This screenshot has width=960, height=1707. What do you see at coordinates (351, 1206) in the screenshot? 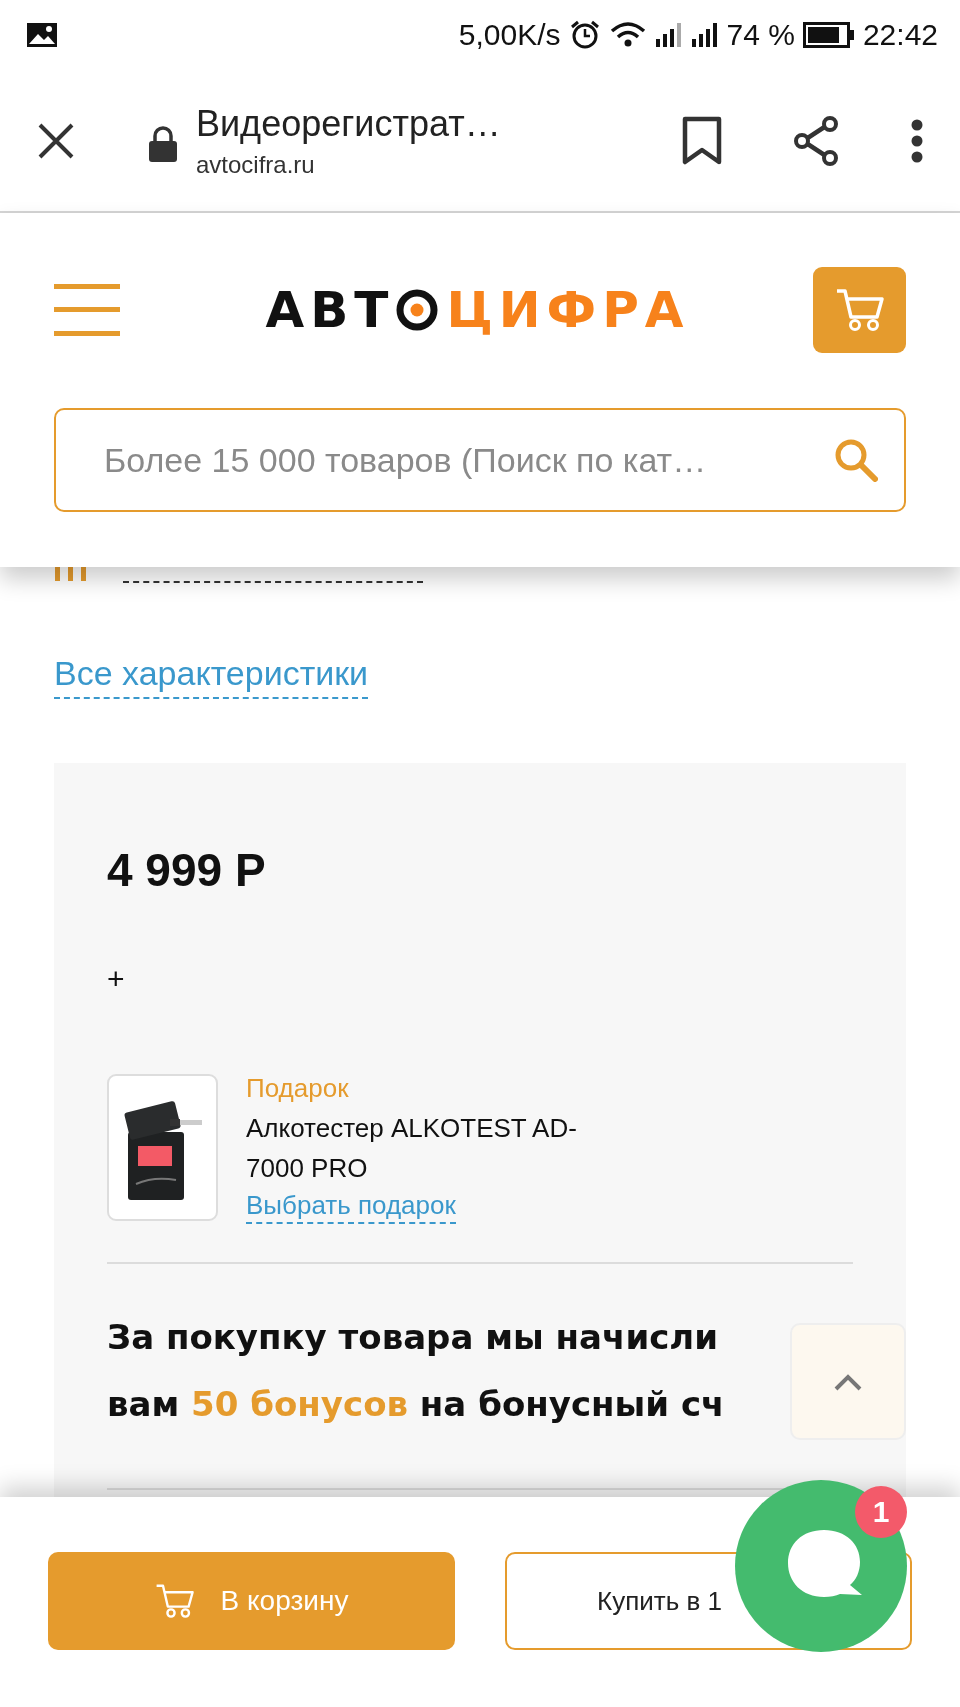
I see `choose-gift-link: Выбрать подарок` at bounding box center [351, 1206].